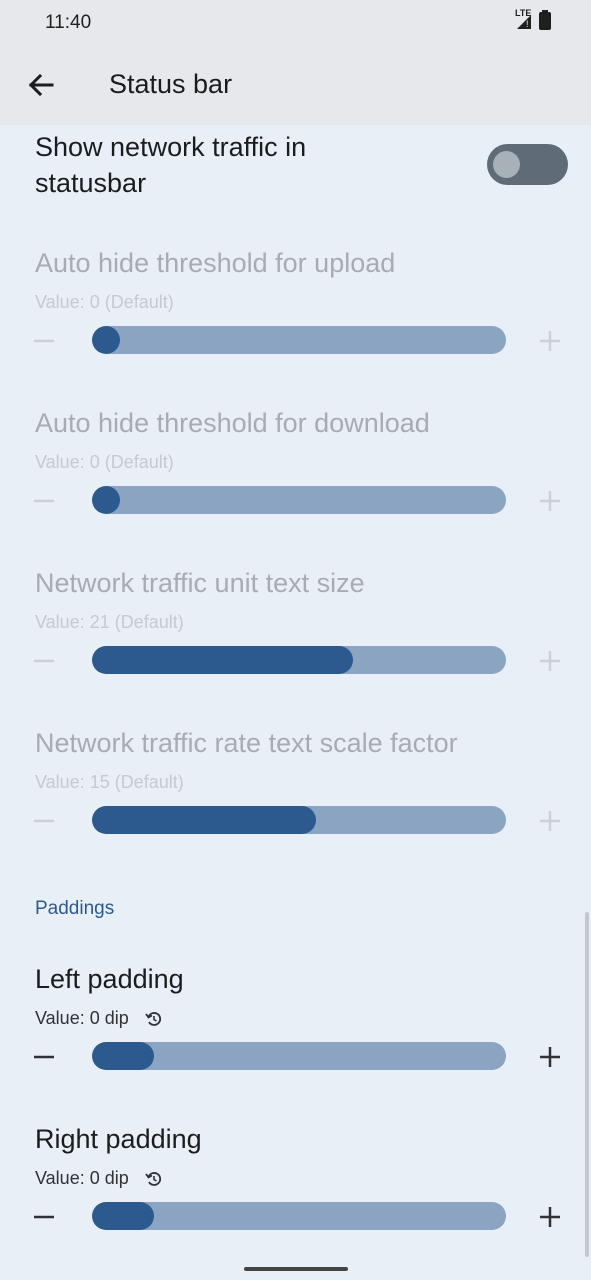 The width and height of the screenshot is (591, 1280). What do you see at coordinates (232, 423) in the screenshot?
I see `slider-title: Auto hide threshold for download` at bounding box center [232, 423].